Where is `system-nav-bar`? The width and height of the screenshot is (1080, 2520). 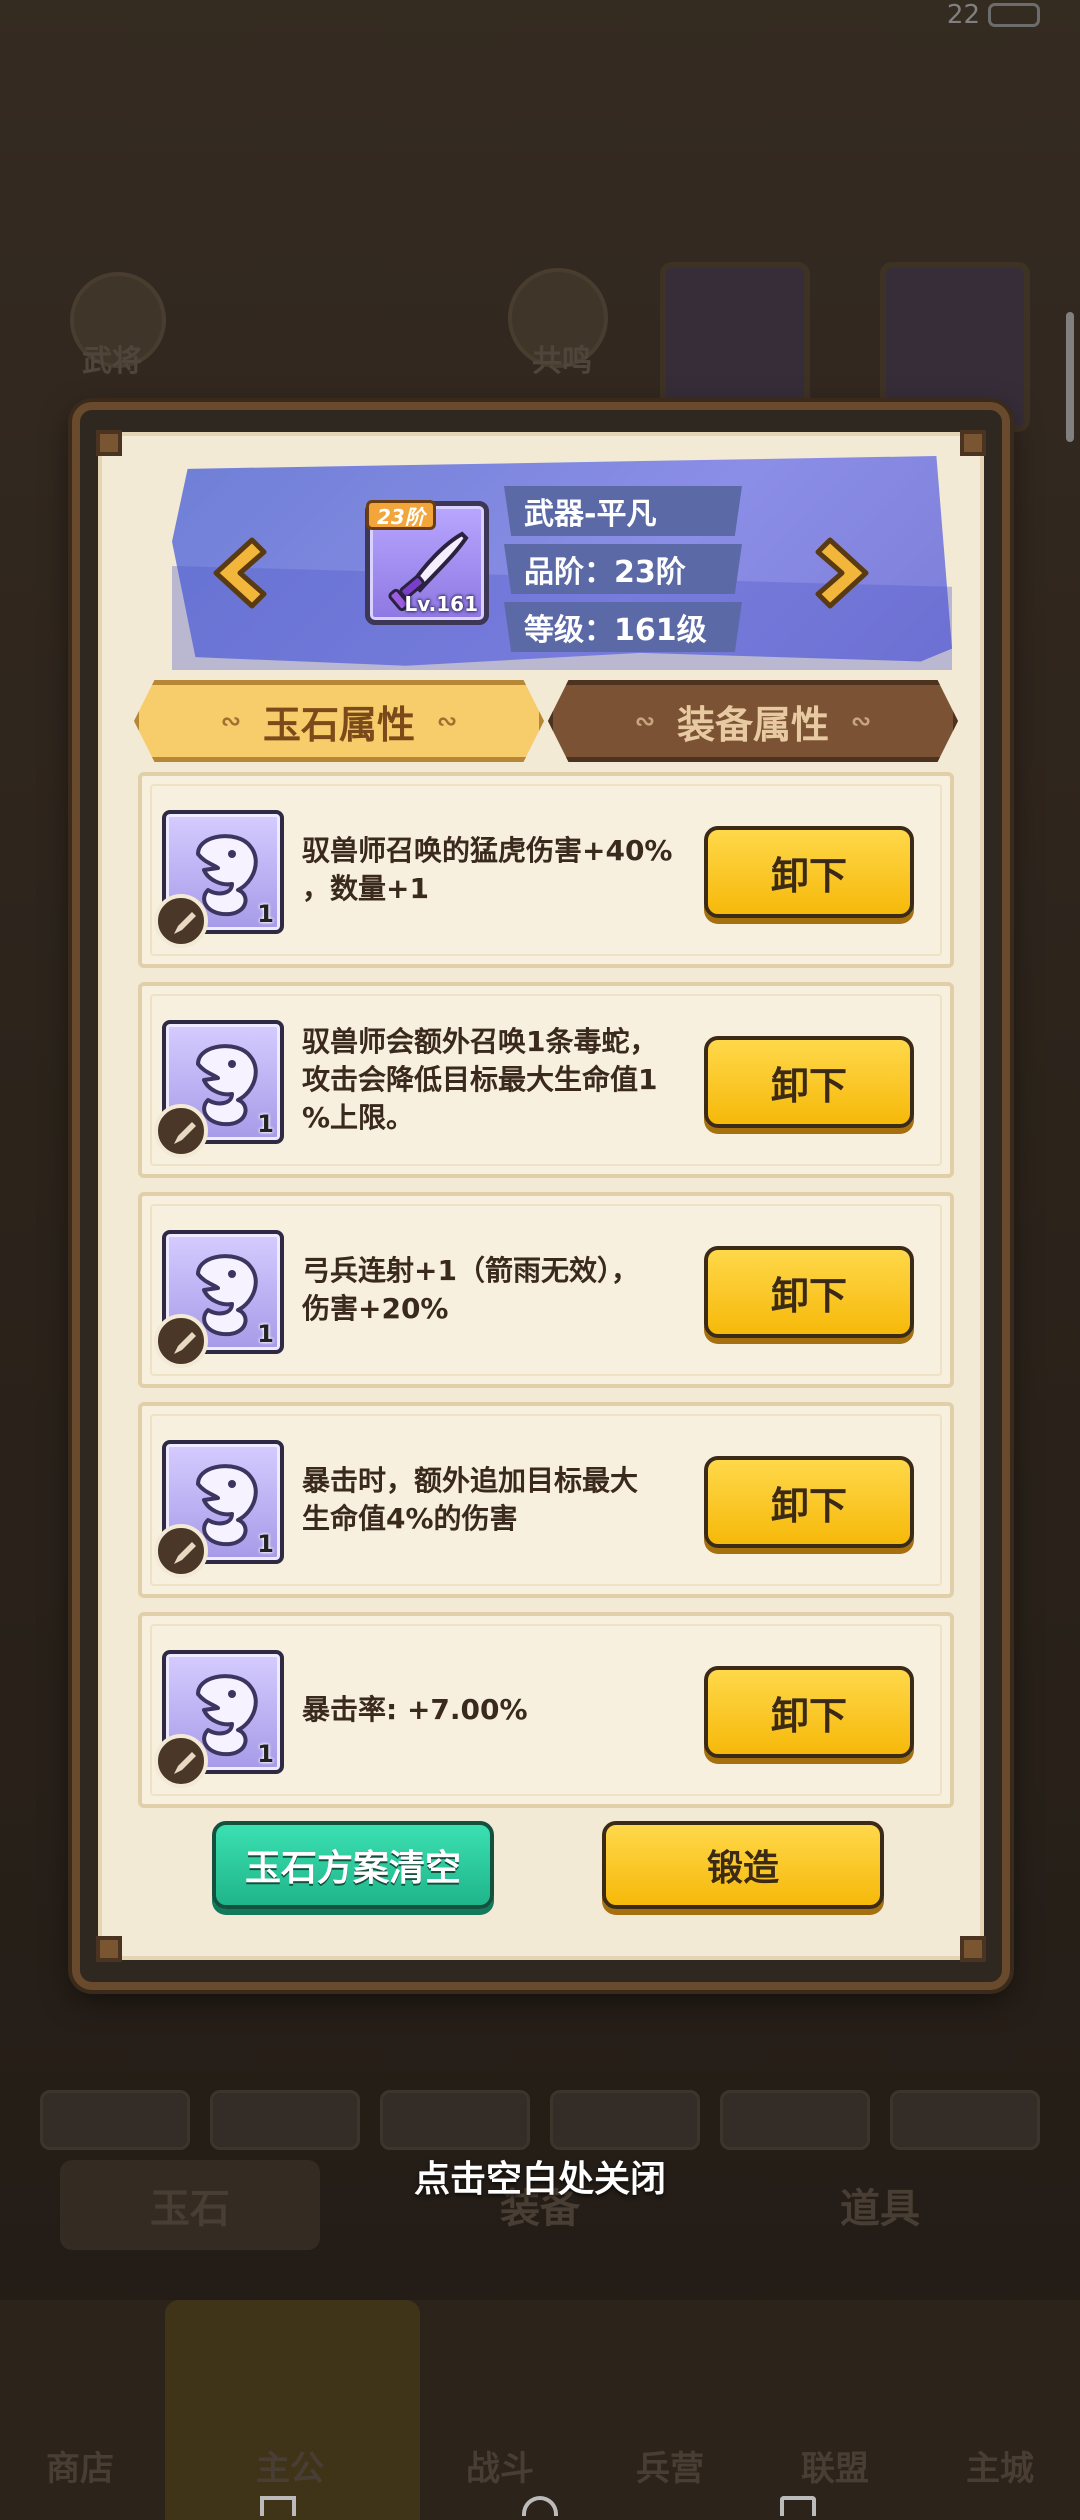 system-nav-bar is located at coordinates (540, 2500).